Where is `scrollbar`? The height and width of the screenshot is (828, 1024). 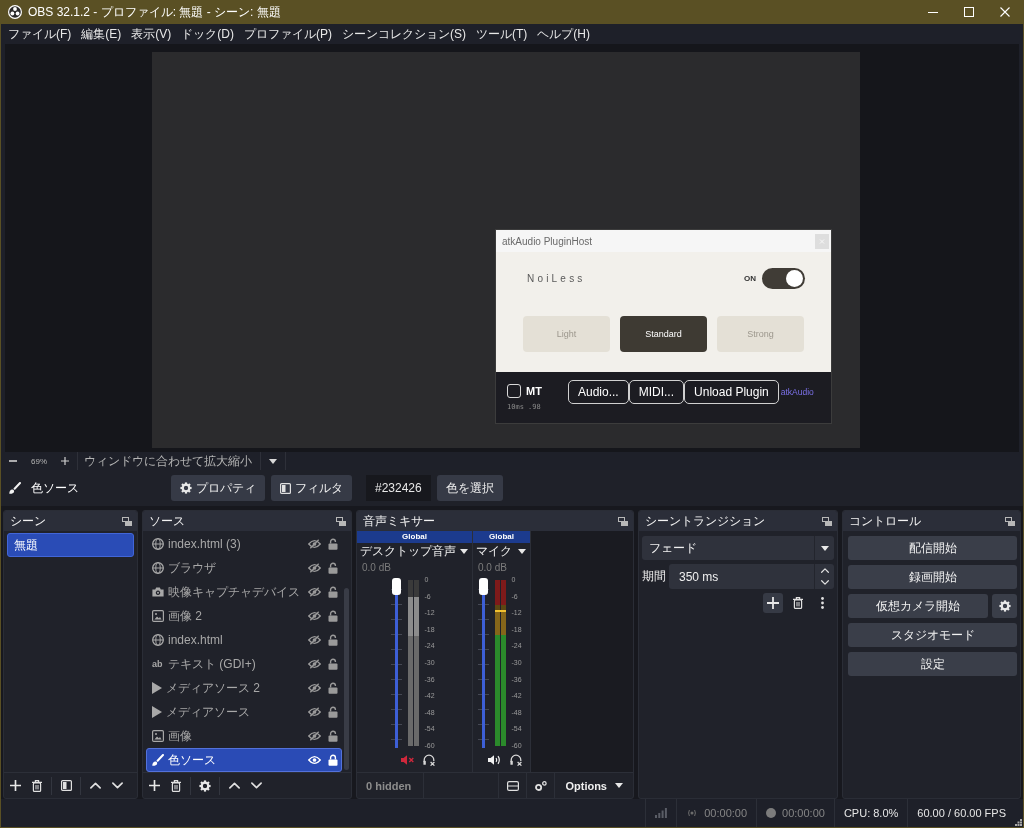
scrollbar is located at coordinates (346, 679).